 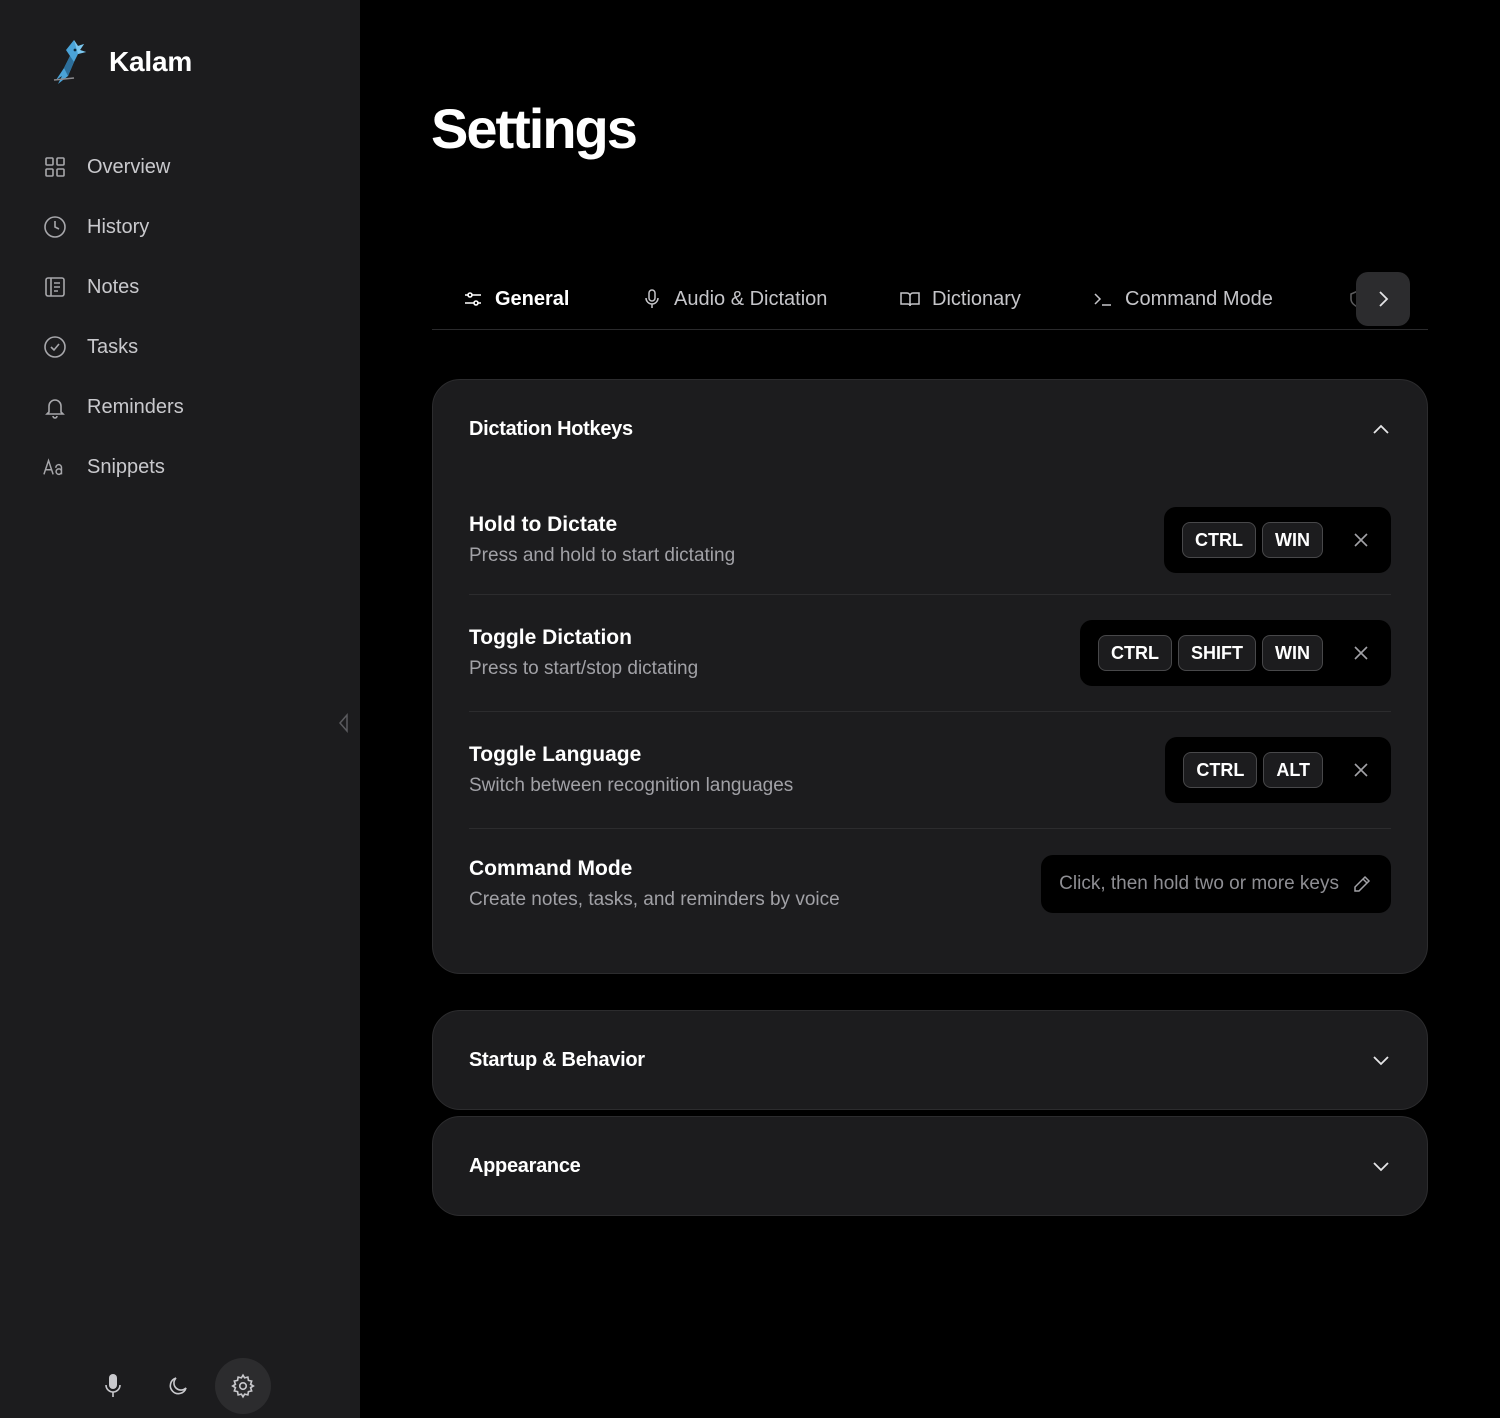 I want to click on notebook-icon, so click(x=55, y=287).